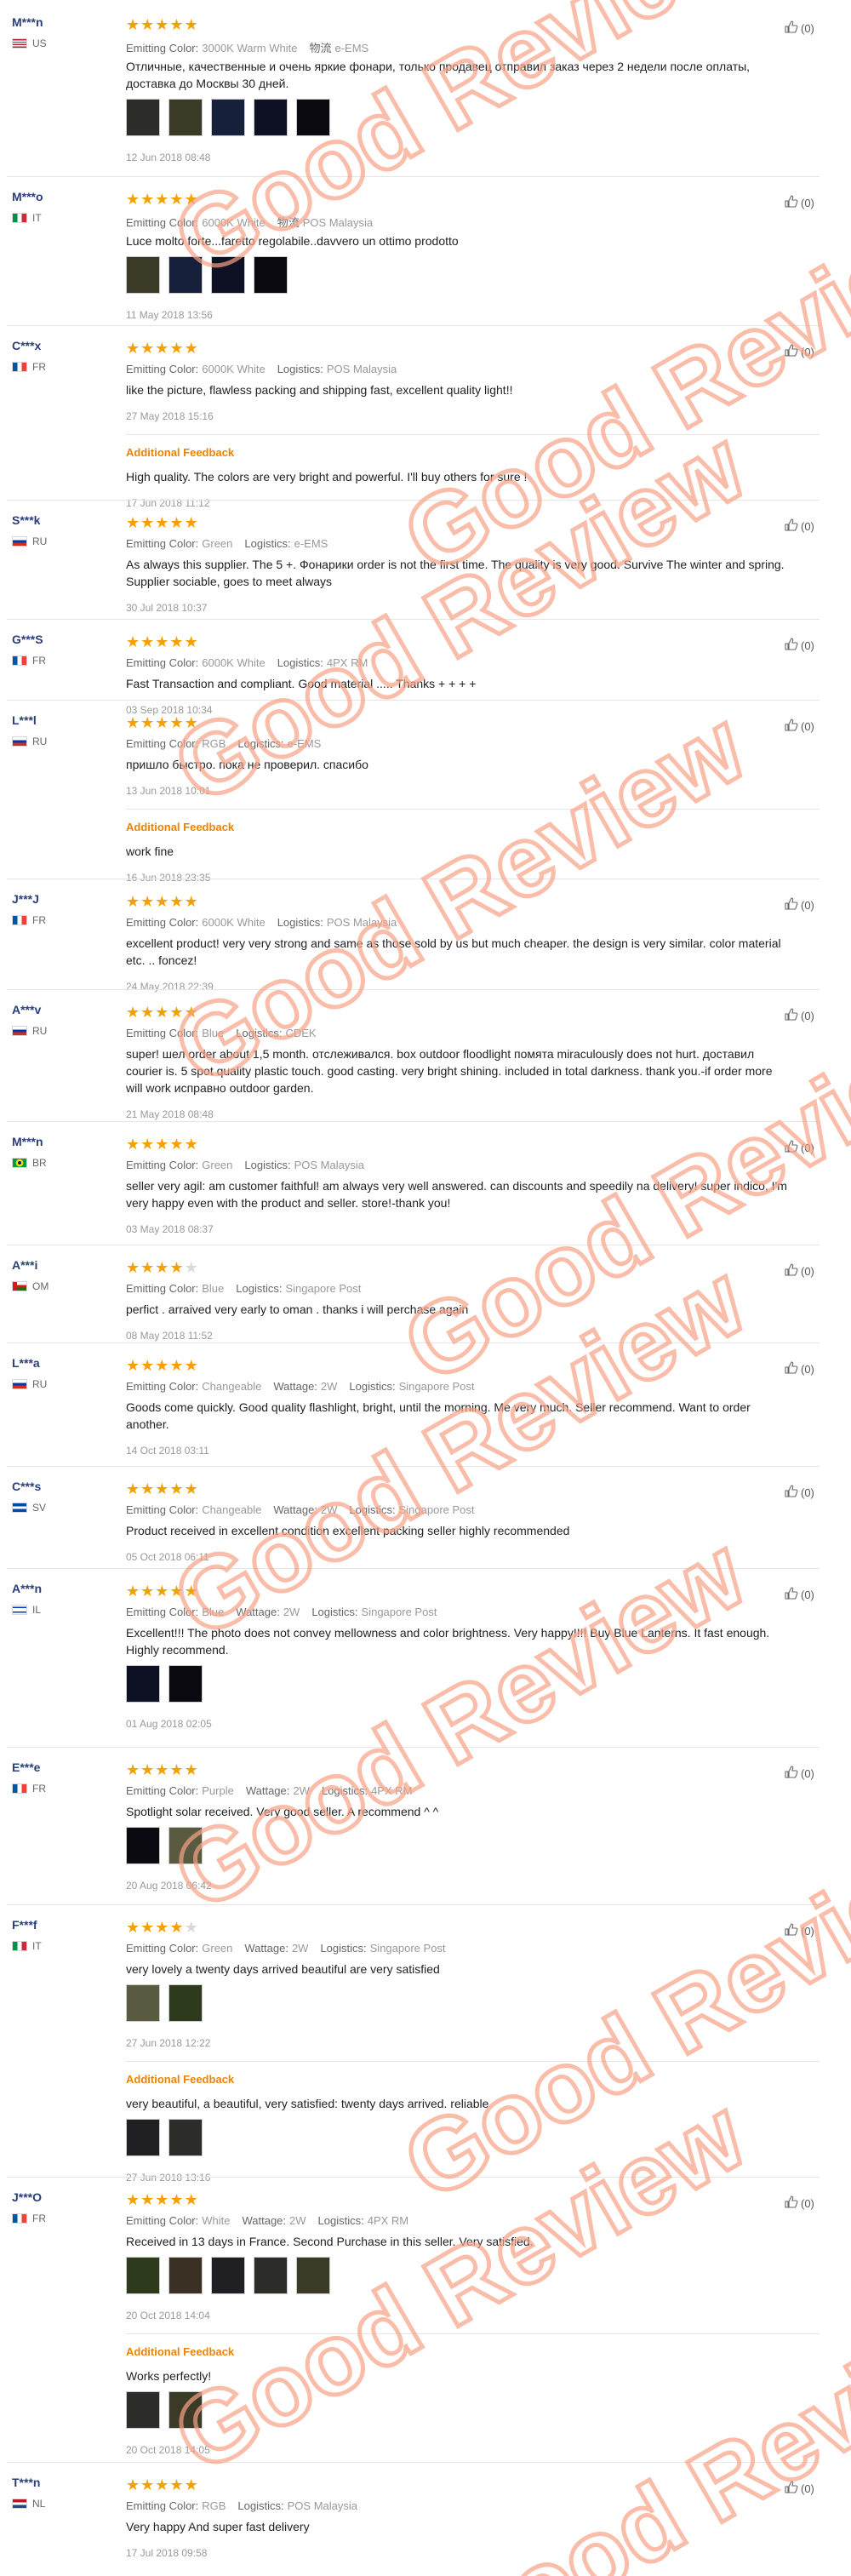 The image size is (851, 2576). What do you see at coordinates (264, 2220) in the screenshot?
I see `attribute-label: Wattage:` at bounding box center [264, 2220].